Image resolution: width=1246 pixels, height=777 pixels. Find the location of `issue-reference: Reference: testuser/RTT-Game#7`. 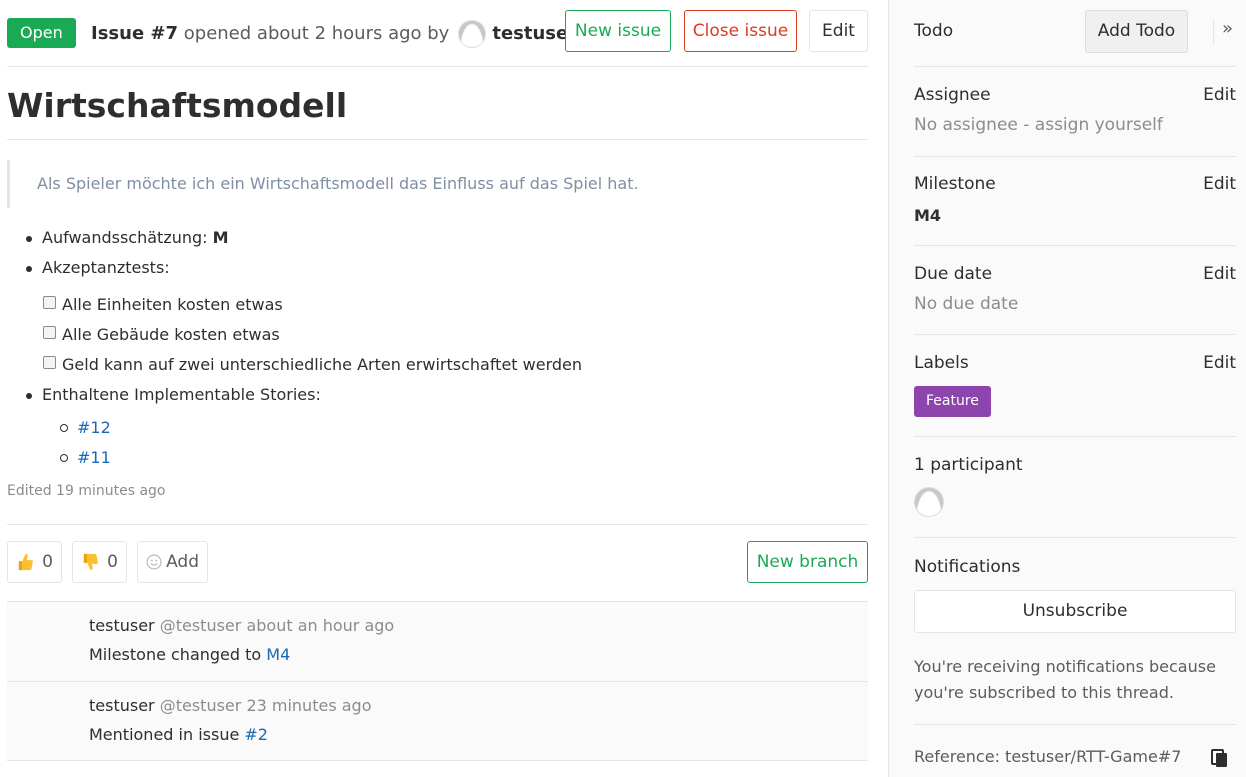

issue-reference: Reference: testuser/RTT-Game#7 is located at coordinates (1048, 756).